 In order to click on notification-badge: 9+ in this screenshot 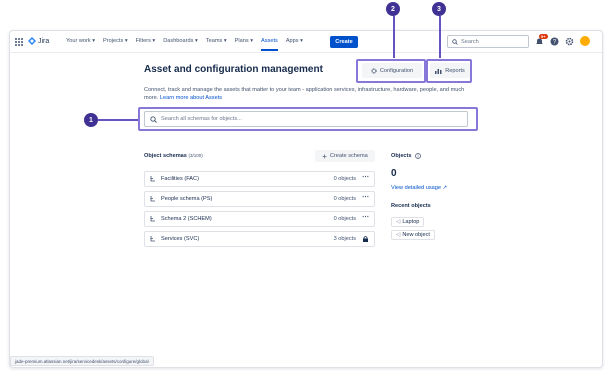, I will do `click(543, 36)`.